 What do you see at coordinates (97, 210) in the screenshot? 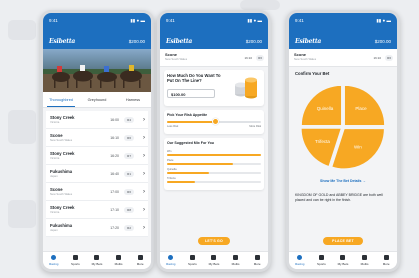
I see `race-row: Stony Creek Victoria 17:10 R8 ›` at bounding box center [97, 210].